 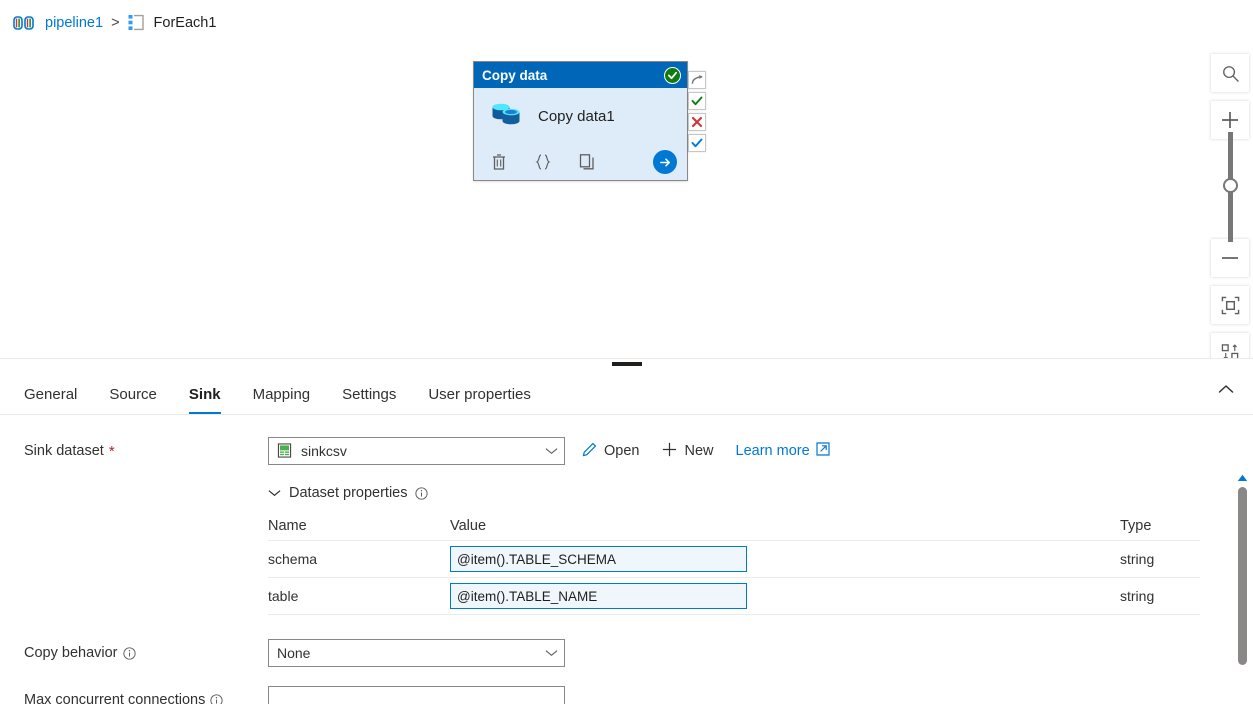 I want to click on activity-name: Copy data1, so click(x=576, y=116).